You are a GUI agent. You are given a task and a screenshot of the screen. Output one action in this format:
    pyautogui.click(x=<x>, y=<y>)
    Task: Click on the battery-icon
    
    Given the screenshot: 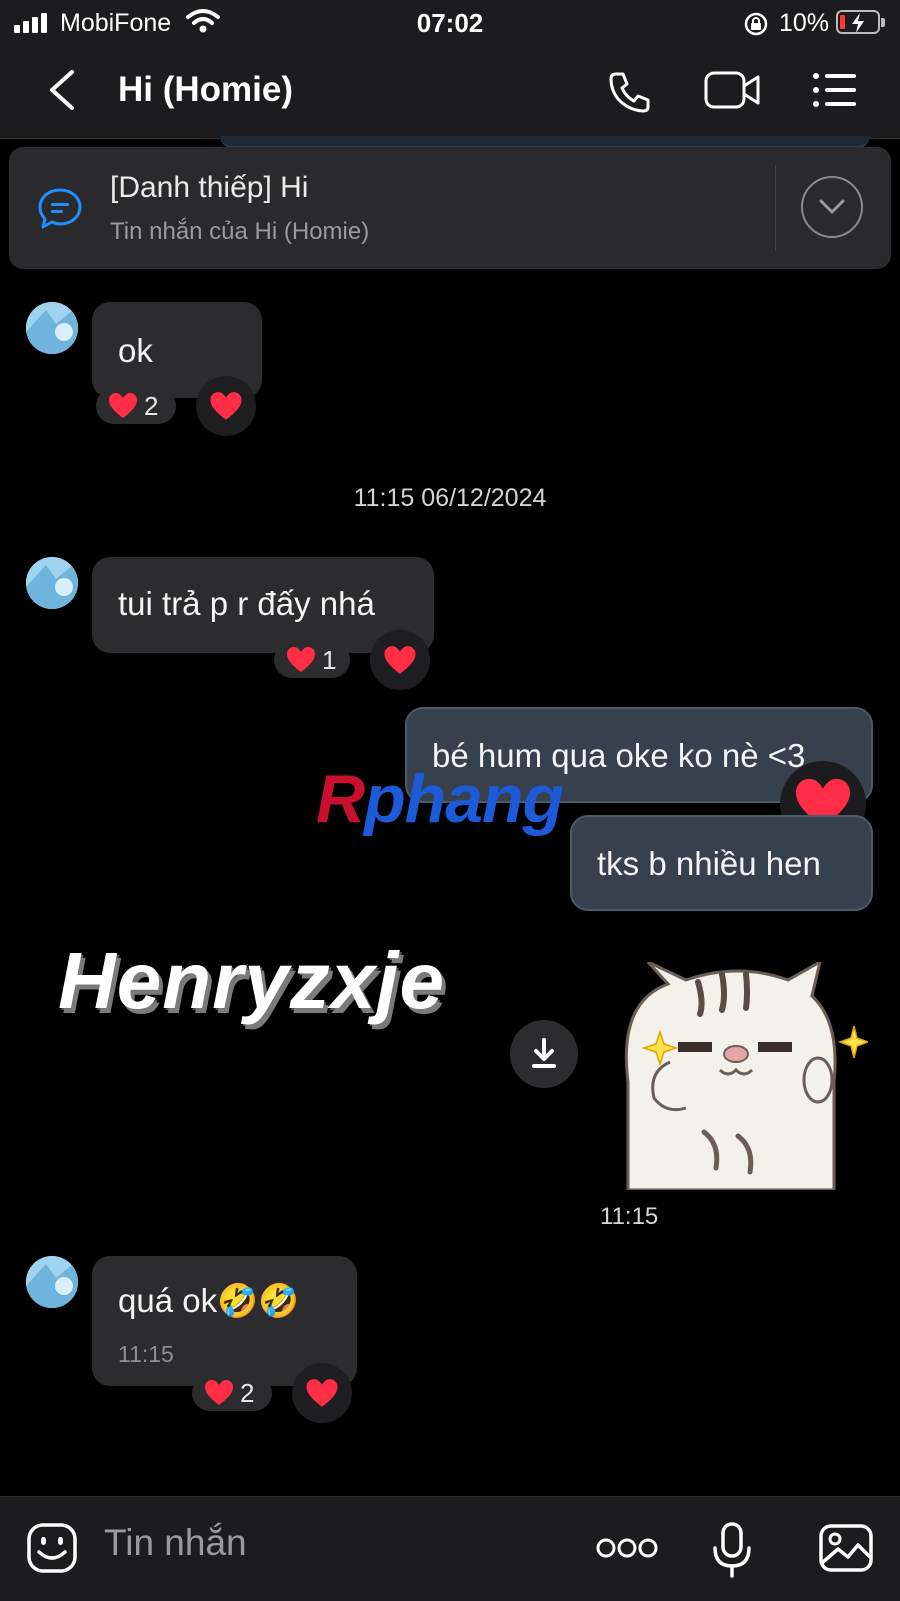 What is the action you would take?
    pyautogui.click(x=860, y=22)
    